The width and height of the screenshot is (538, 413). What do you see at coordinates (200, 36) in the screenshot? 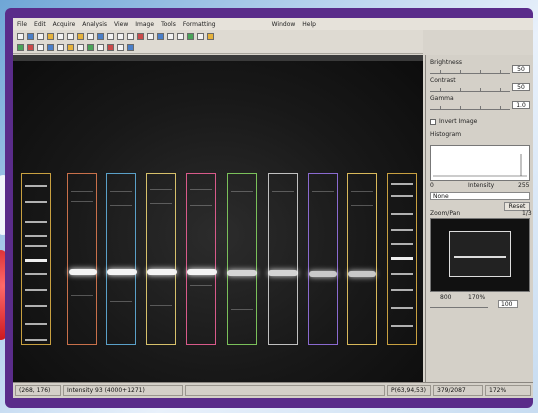
I see `band-icon` at bounding box center [200, 36].